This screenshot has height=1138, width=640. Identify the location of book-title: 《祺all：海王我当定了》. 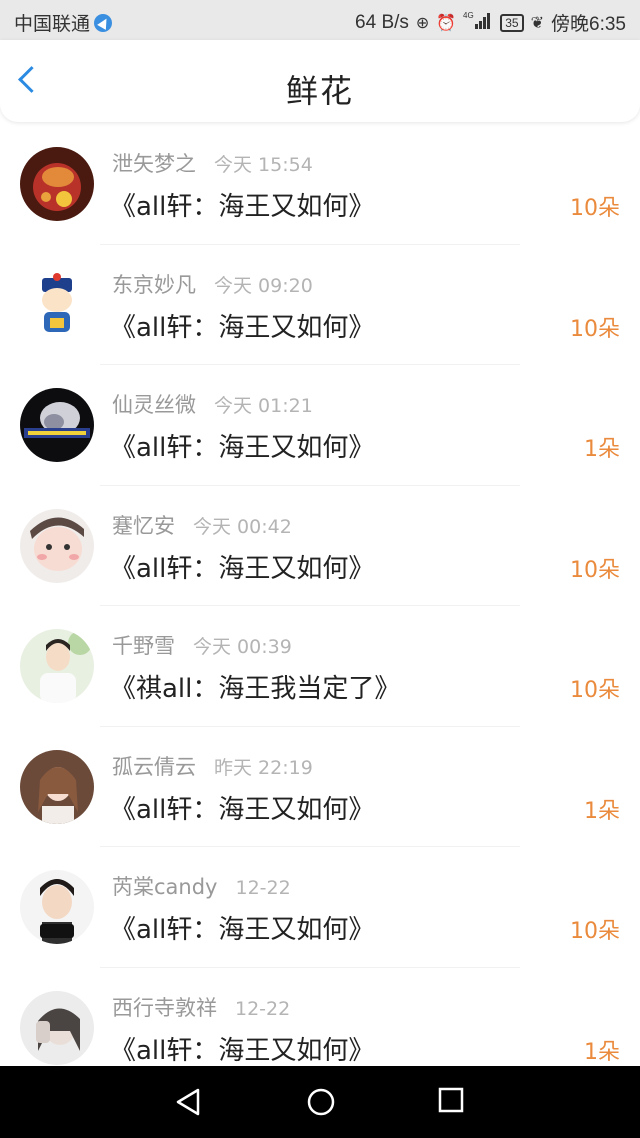
(255, 689).